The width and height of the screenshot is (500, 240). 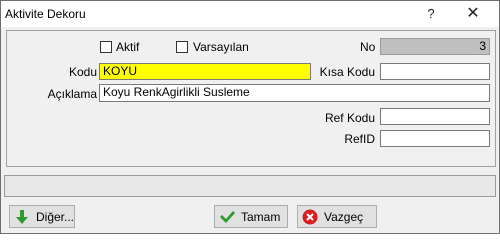 I want to click on arrow-down-icon, so click(x=22, y=217).